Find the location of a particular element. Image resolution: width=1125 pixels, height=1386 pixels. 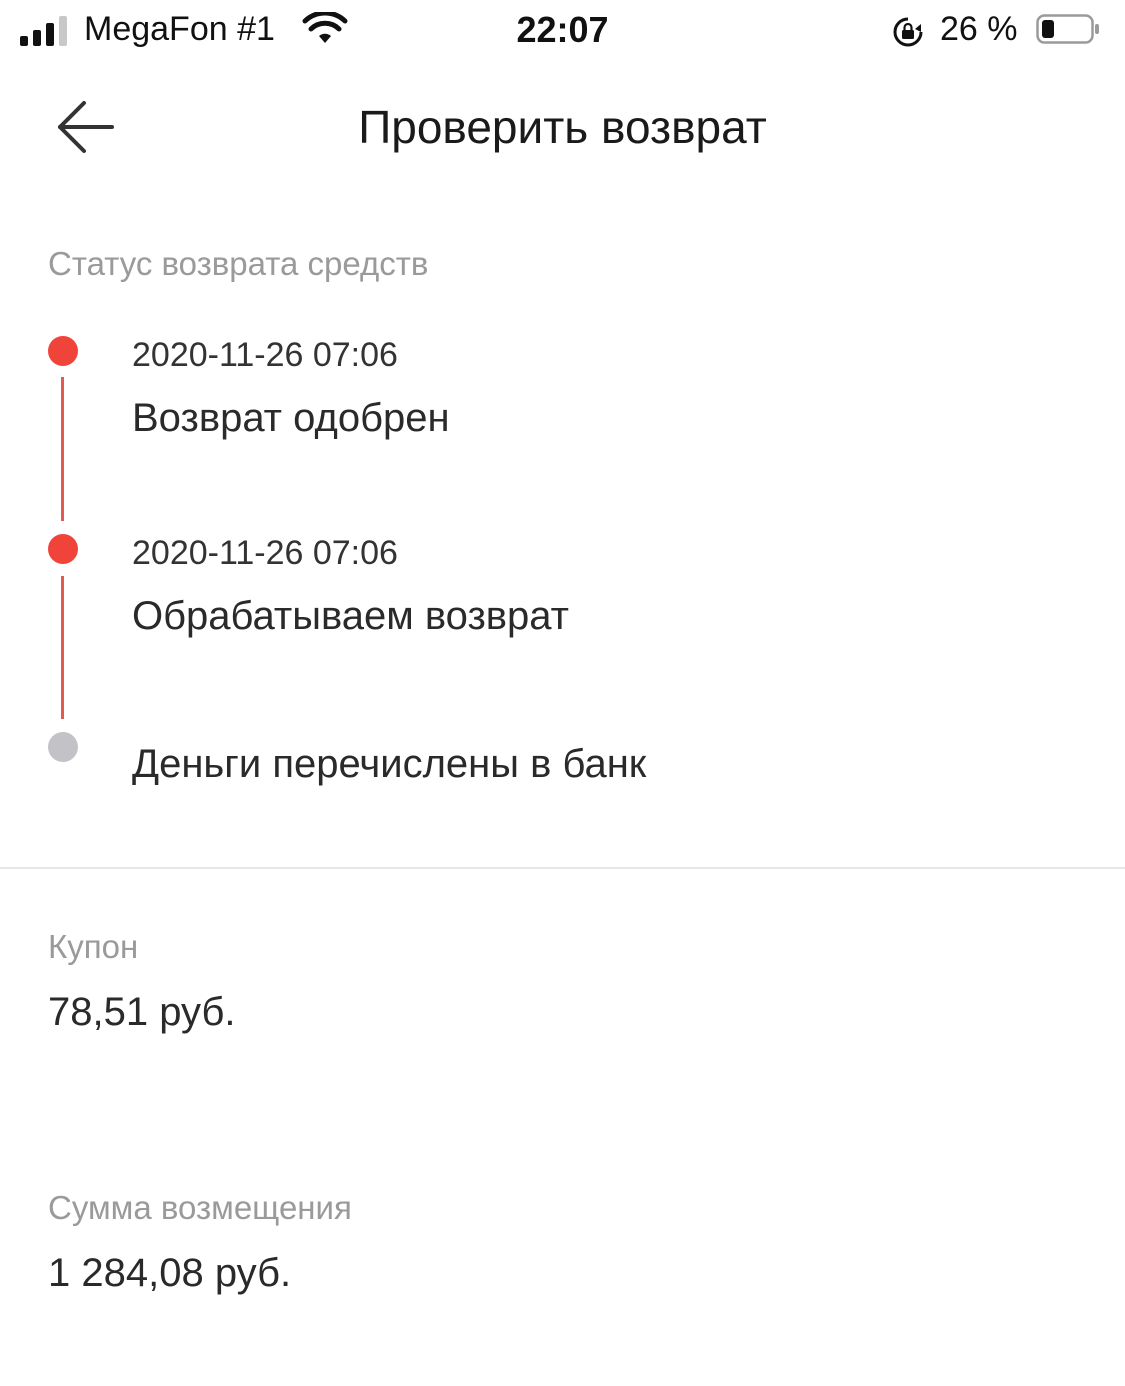

refund-amount-label: Сумма возмещения is located at coordinates (200, 1207).